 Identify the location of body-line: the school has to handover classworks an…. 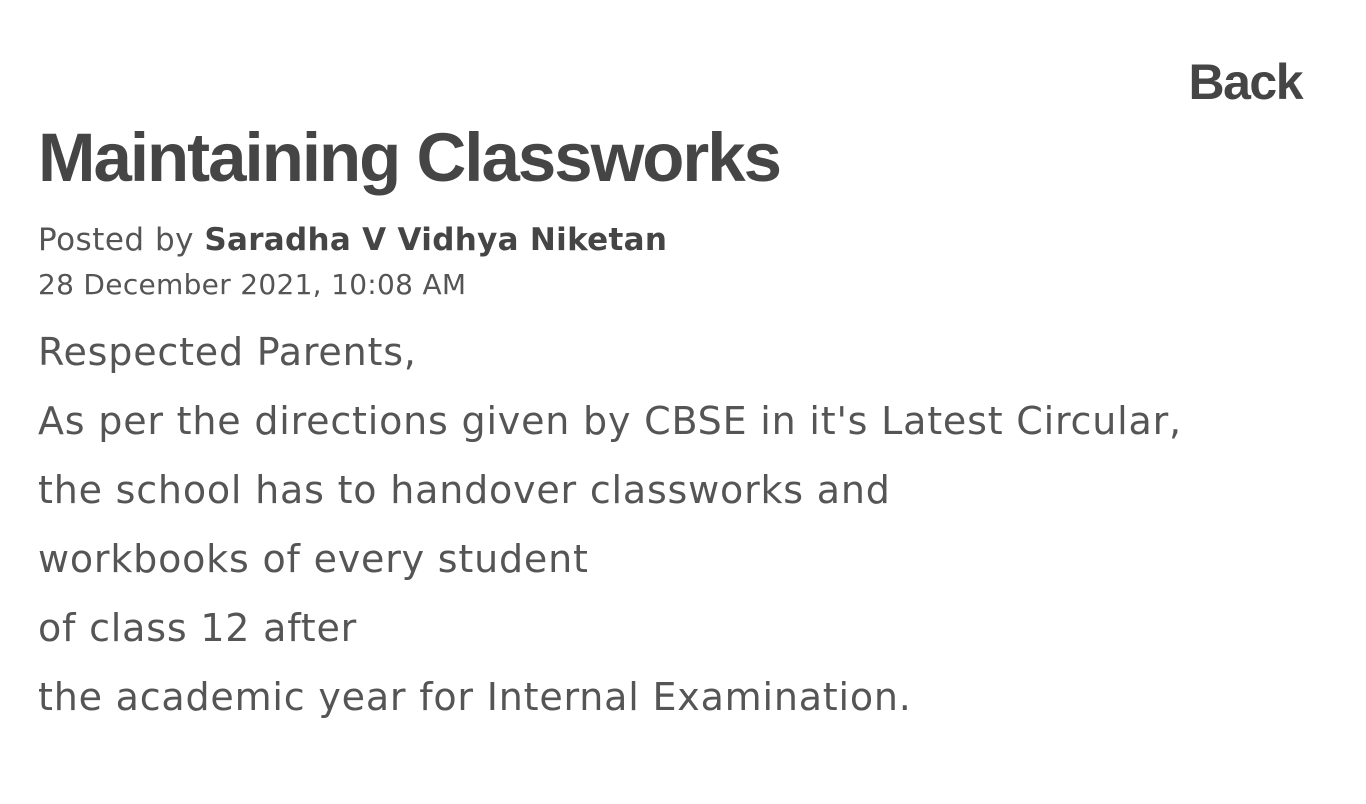
(464, 490).